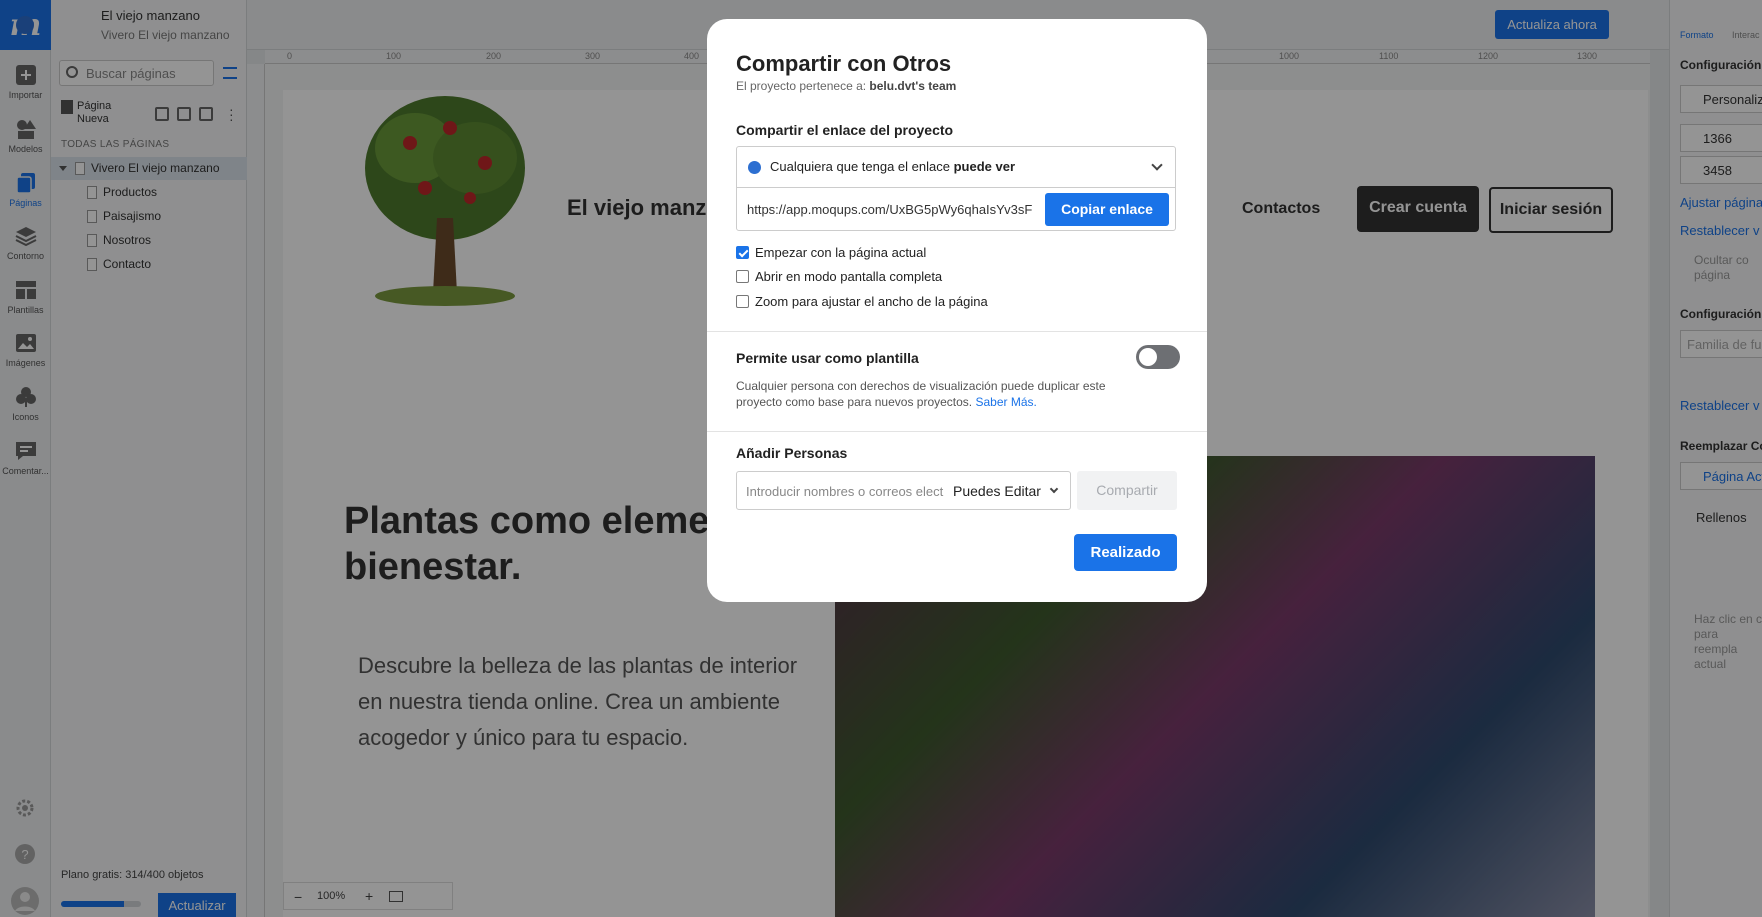 This screenshot has height=917, width=1762. What do you see at coordinates (754, 167) in the screenshot?
I see `globe-icon` at bounding box center [754, 167].